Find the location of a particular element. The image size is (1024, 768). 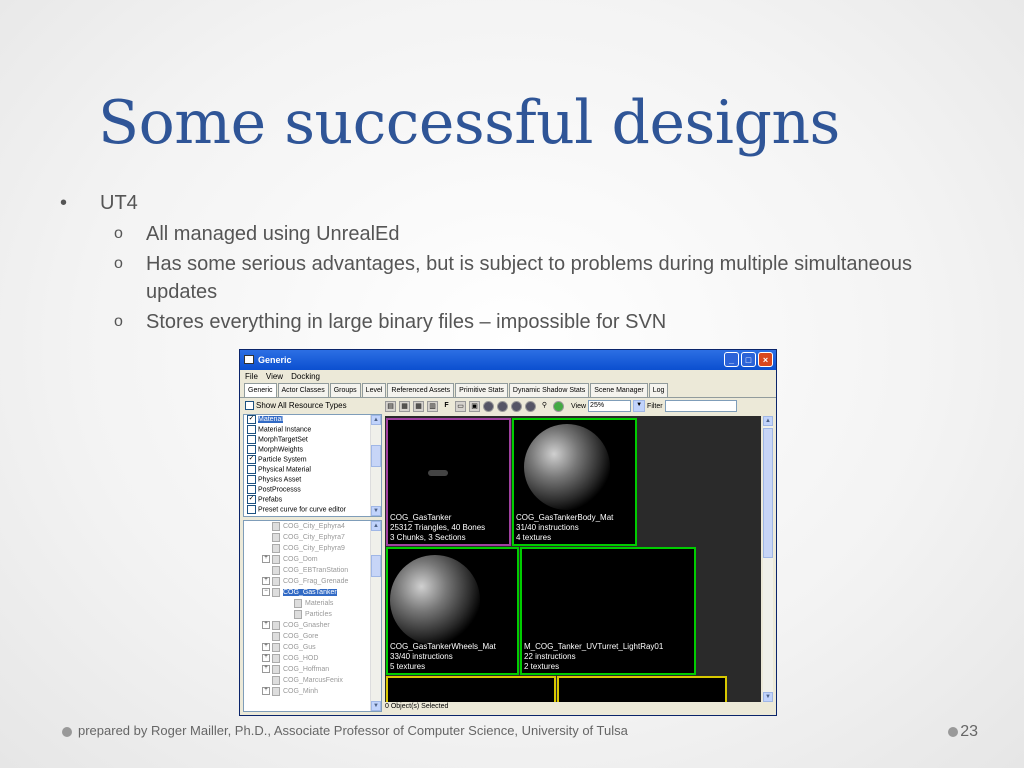

resource-type-item: Physical Material is located at coordinates (312, 470).